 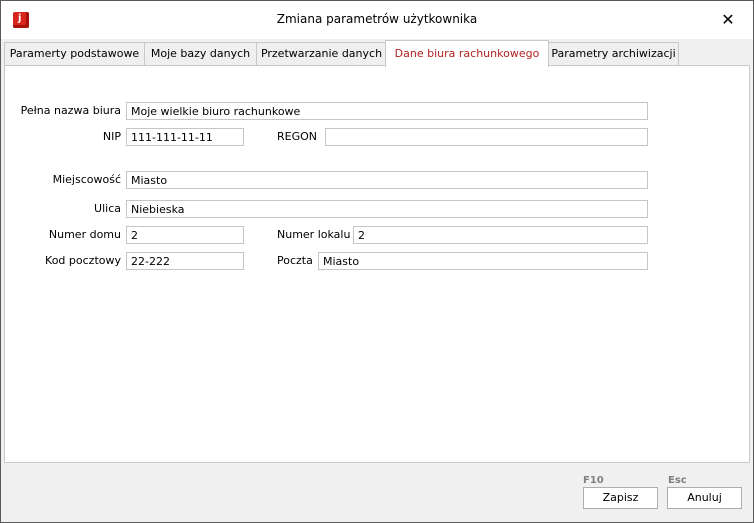 What do you see at coordinates (111, 136) in the screenshot?
I see `nip-label: NIP` at bounding box center [111, 136].